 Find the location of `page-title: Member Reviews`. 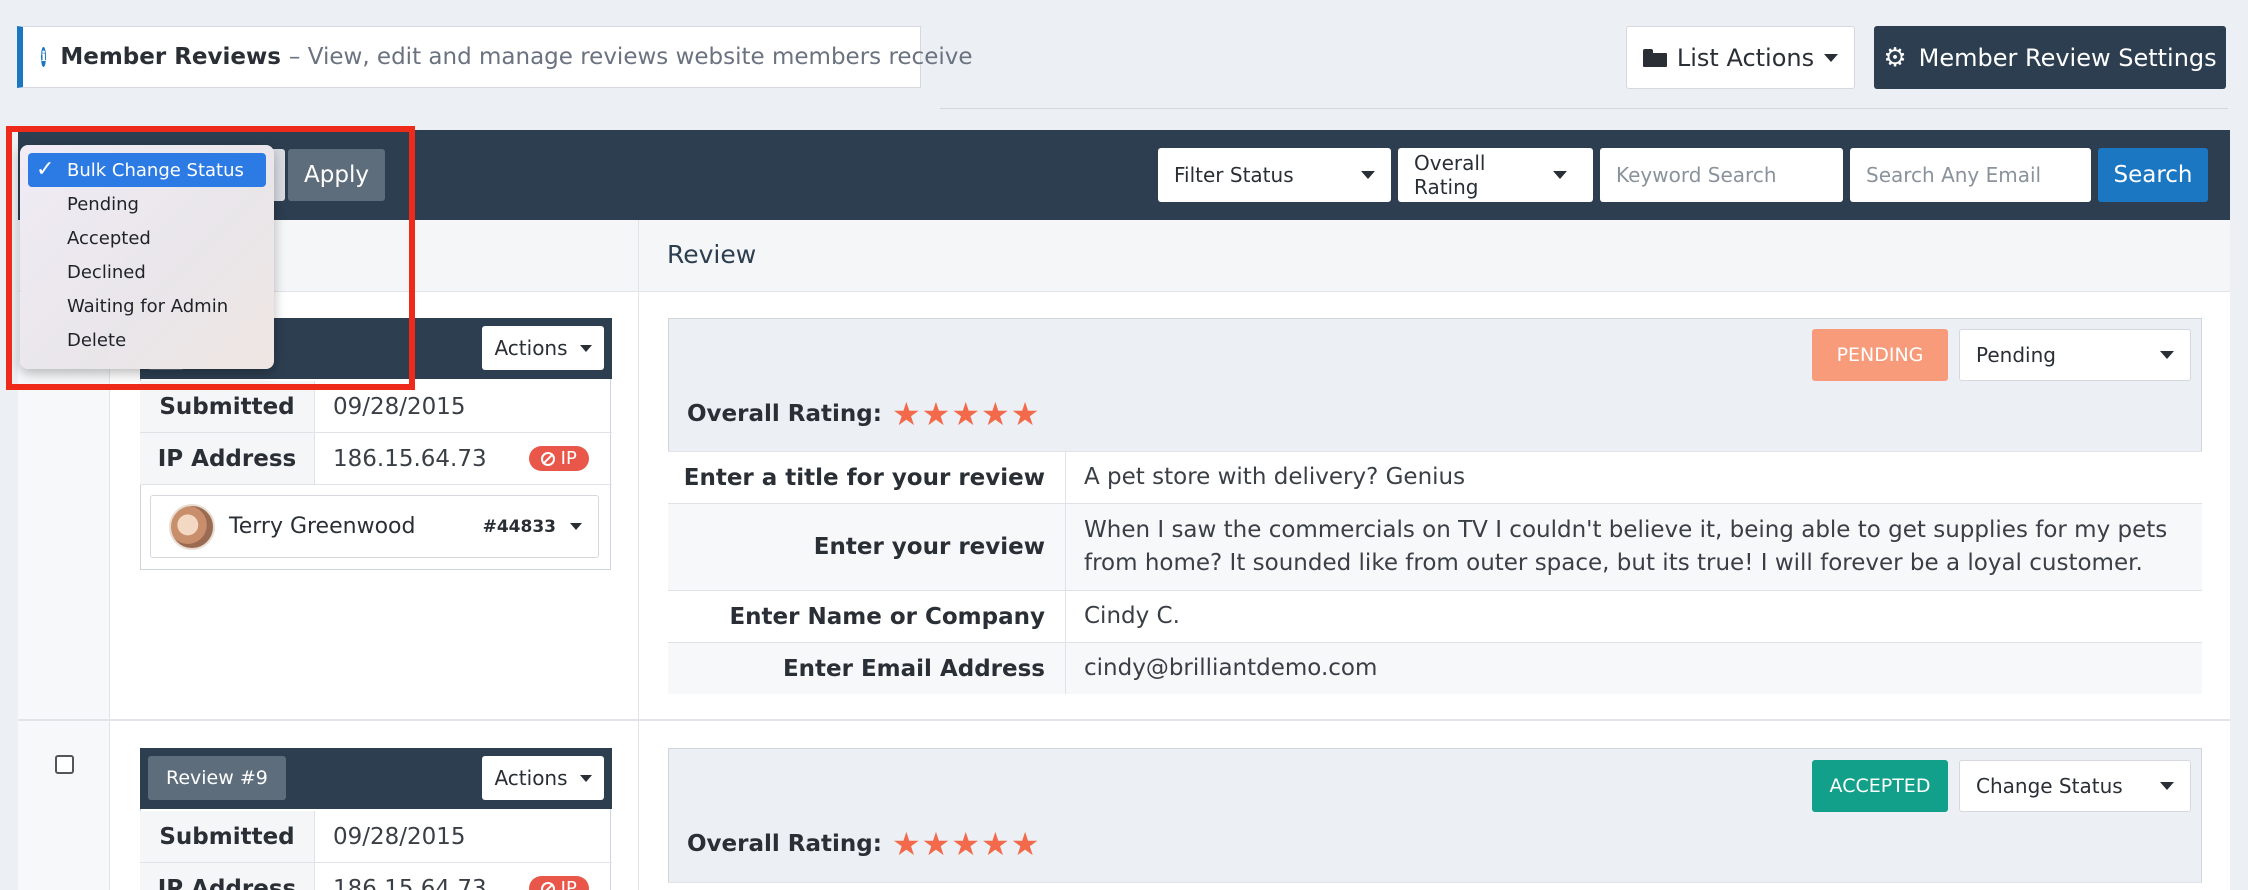

page-title: Member Reviews is located at coordinates (170, 57).